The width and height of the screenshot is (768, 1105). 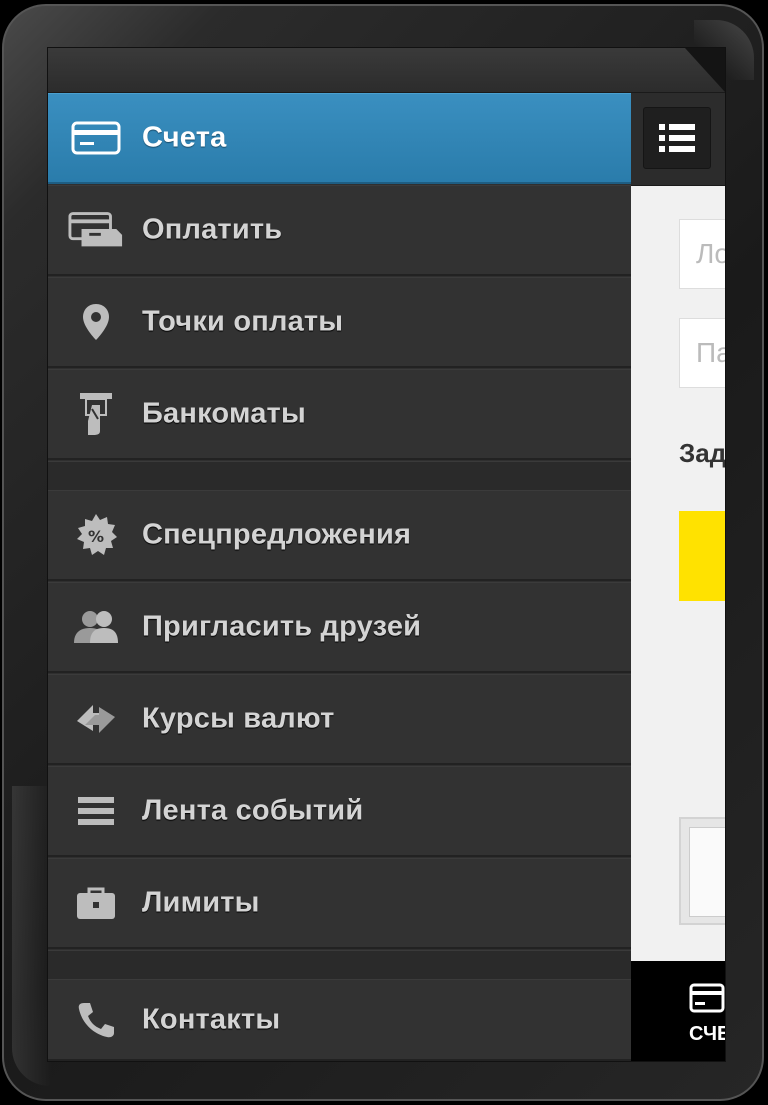 I want to click on menu-item-label: Счета, so click(x=184, y=137).